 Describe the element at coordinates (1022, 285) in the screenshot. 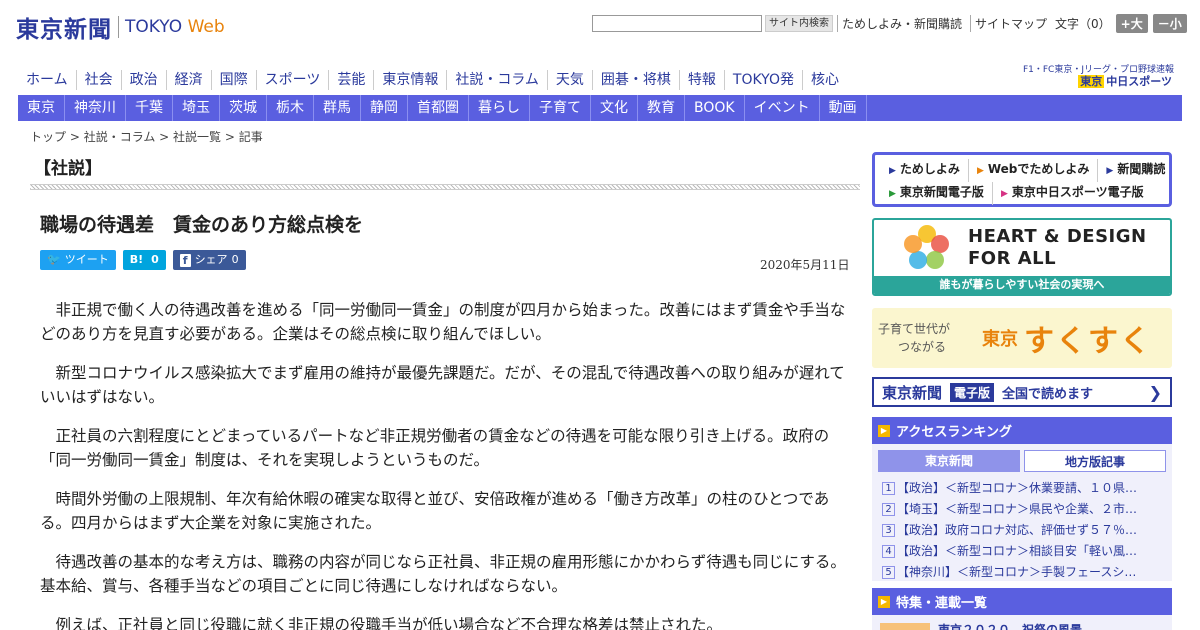

I see `heart-design-caption: 誰もが暮らしやすい社会の実現へ` at that location.